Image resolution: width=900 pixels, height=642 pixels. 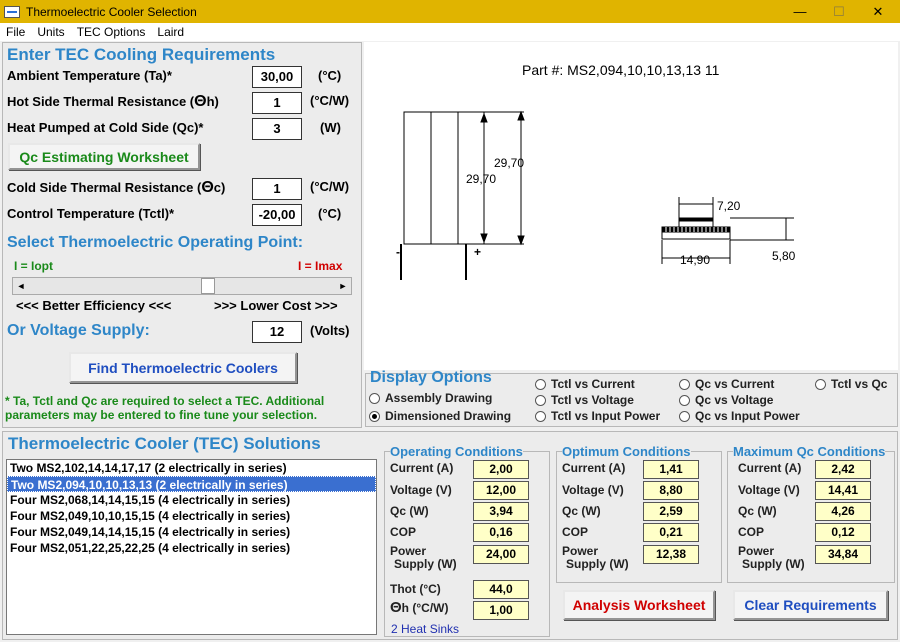 What do you see at coordinates (575, 532) in the screenshot?
I see `opt-cop-label: COP` at bounding box center [575, 532].